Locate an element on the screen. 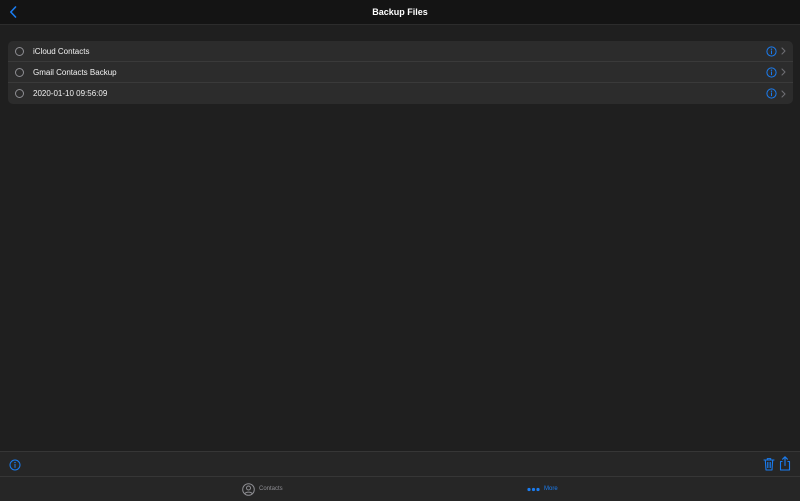 The height and width of the screenshot is (501, 800). ellipsis-icon is located at coordinates (533, 489).